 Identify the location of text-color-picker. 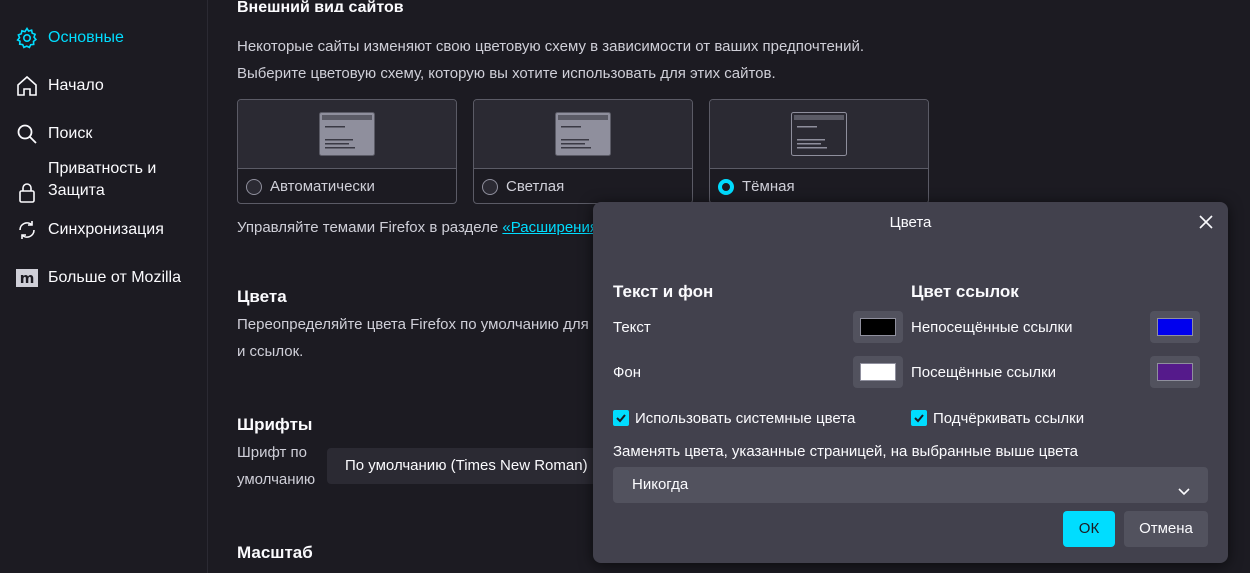
(878, 327).